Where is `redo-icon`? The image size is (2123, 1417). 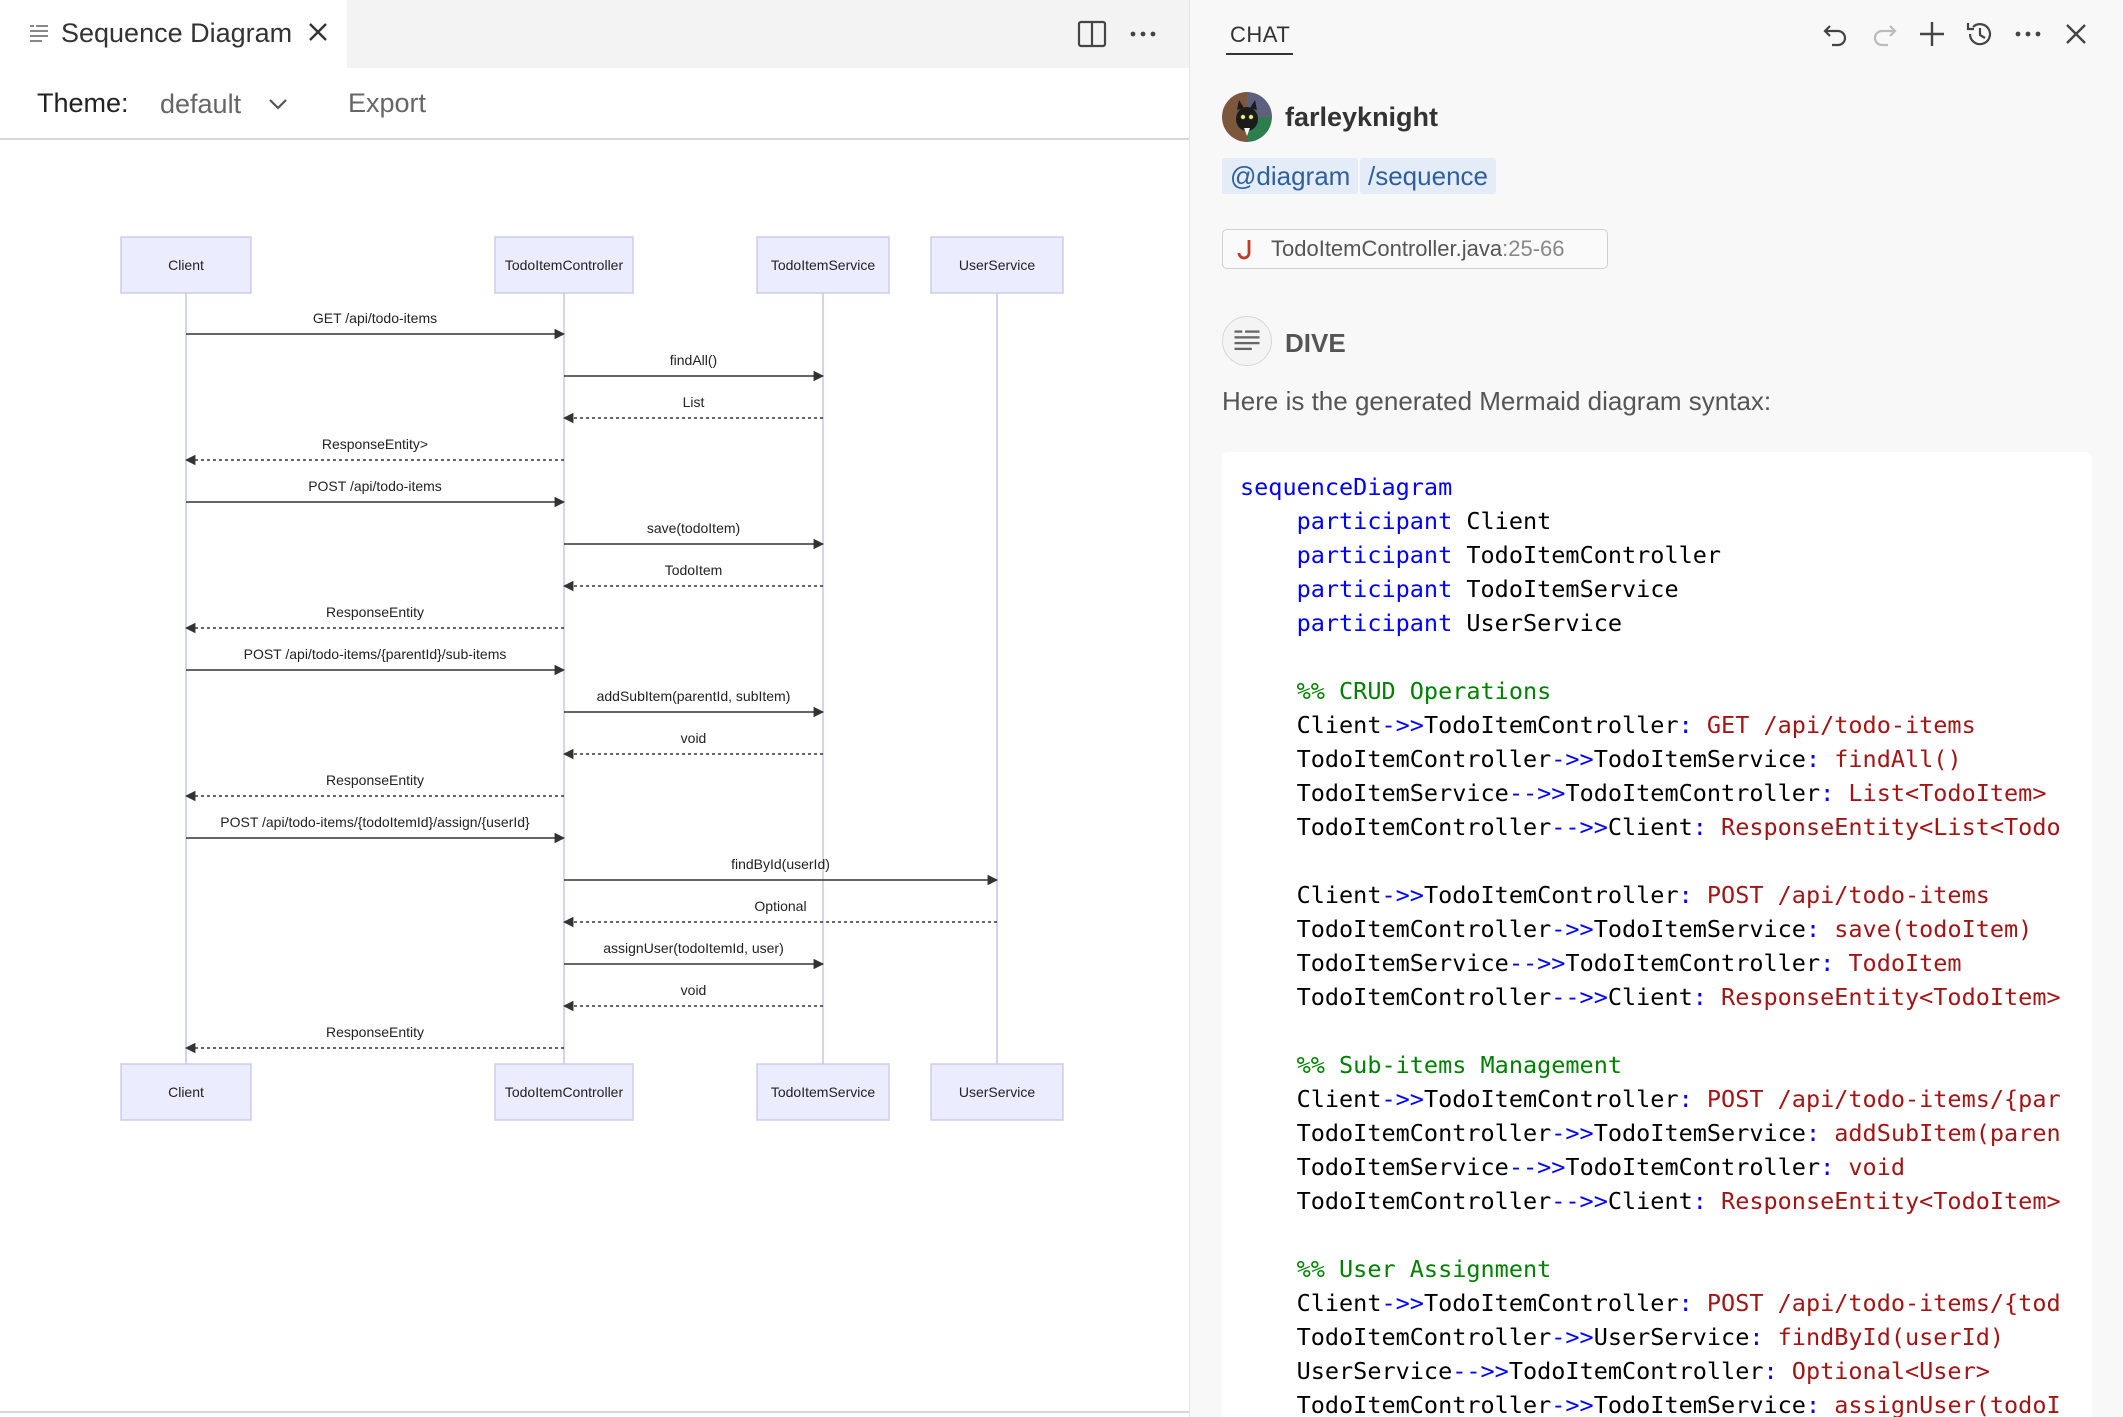 redo-icon is located at coordinates (1884, 34).